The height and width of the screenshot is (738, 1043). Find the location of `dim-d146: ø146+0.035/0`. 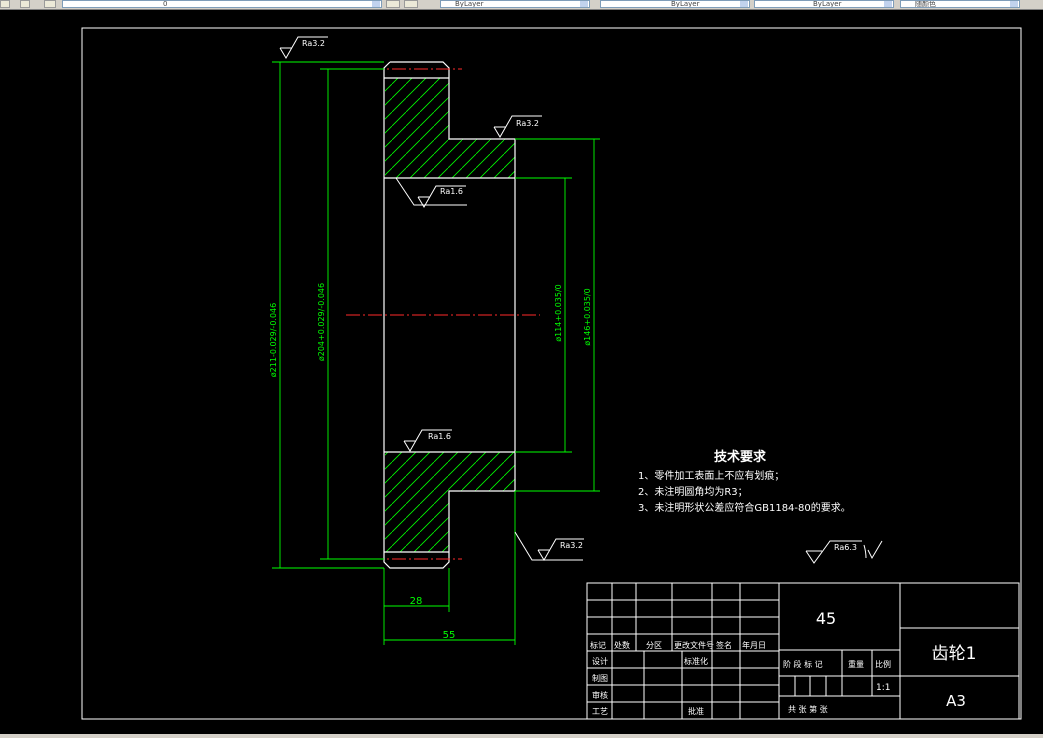

dim-d146: ø146+0.035/0 is located at coordinates (587, 317).